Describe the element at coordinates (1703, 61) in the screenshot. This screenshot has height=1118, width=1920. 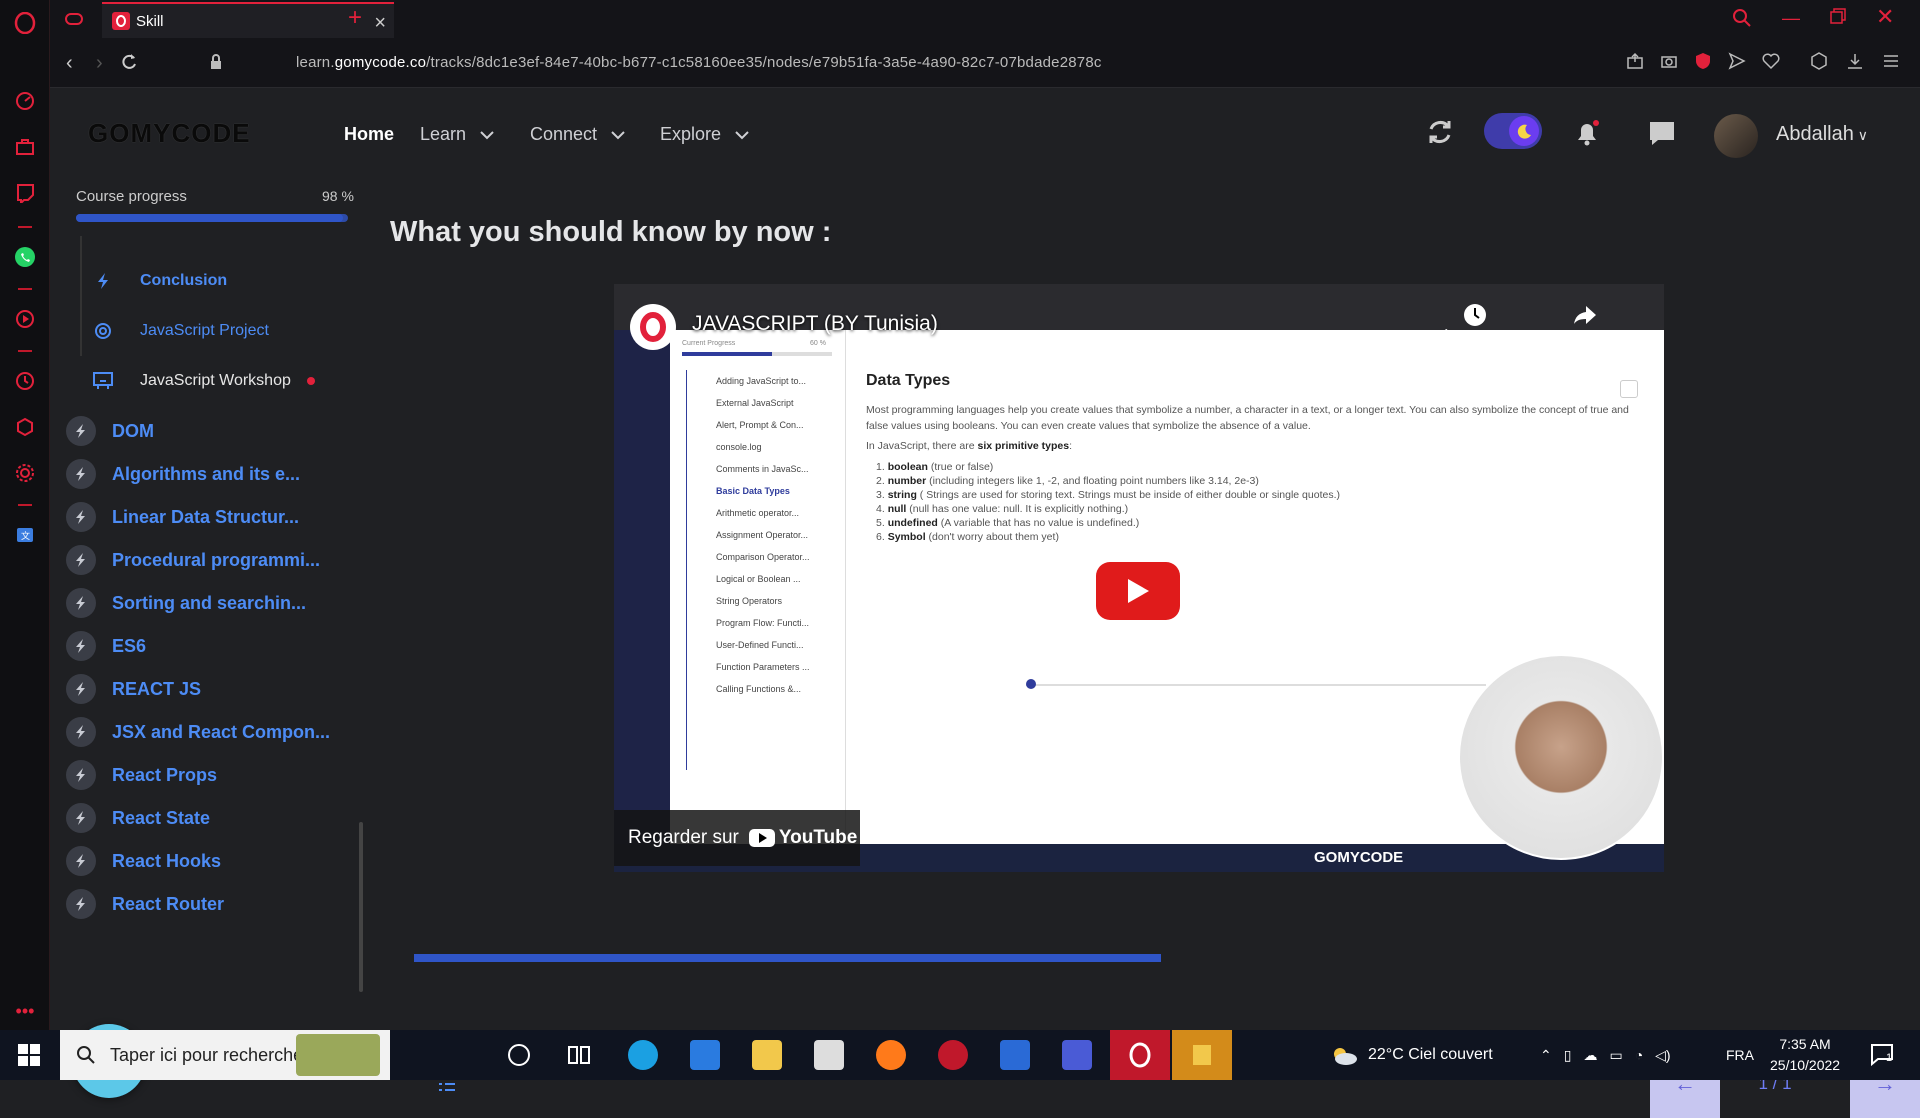
I see `adblock-icon` at that location.